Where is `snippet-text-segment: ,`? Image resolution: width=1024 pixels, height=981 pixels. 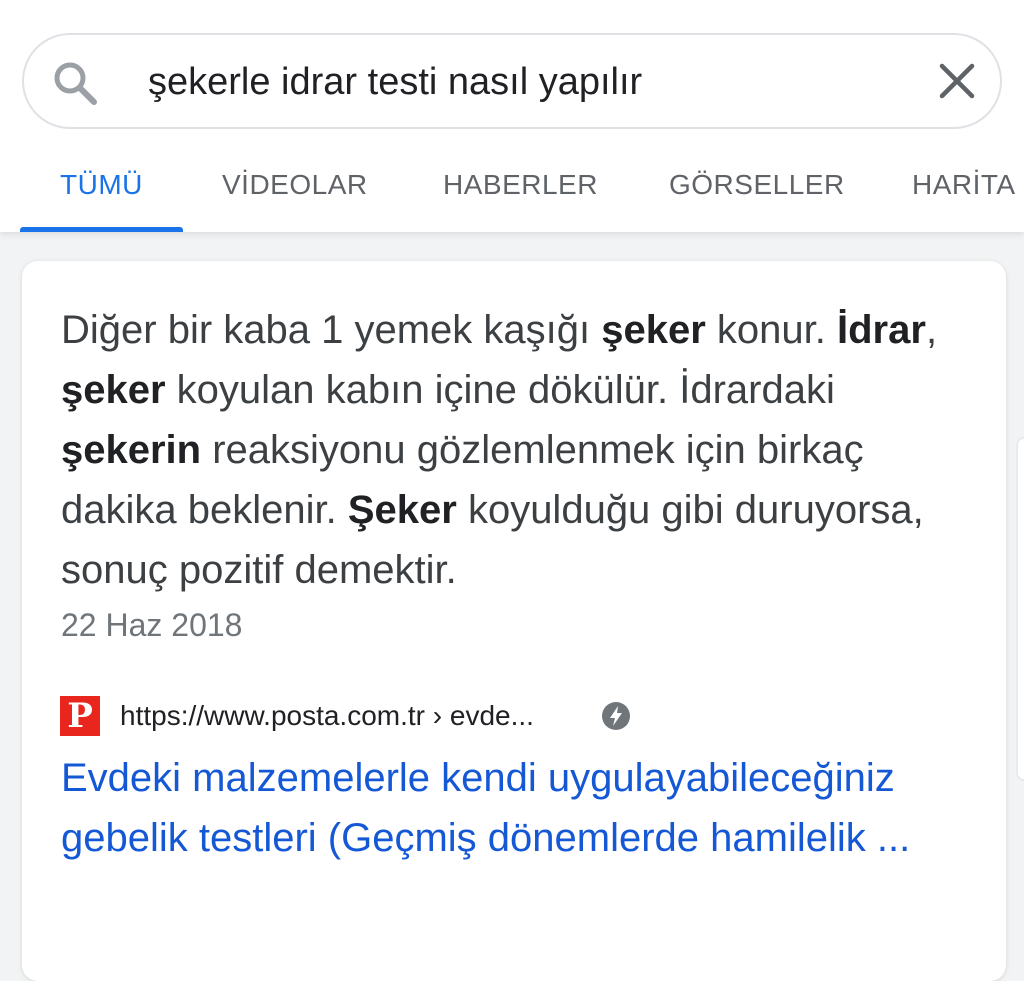
snippet-text-segment: , is located at coordinates (931, 330).